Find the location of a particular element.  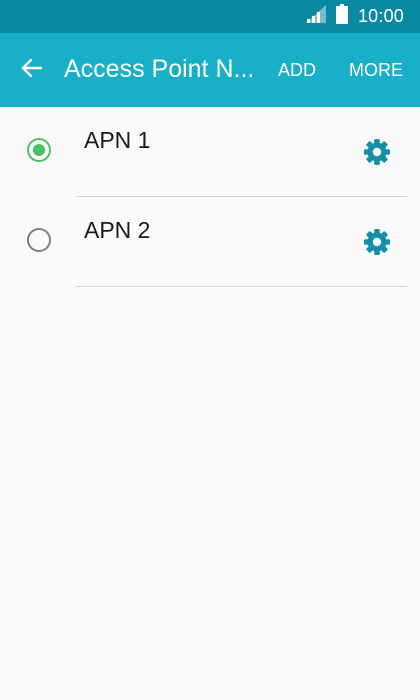

status-time: 10:00 is located at coordinates (380, 16).